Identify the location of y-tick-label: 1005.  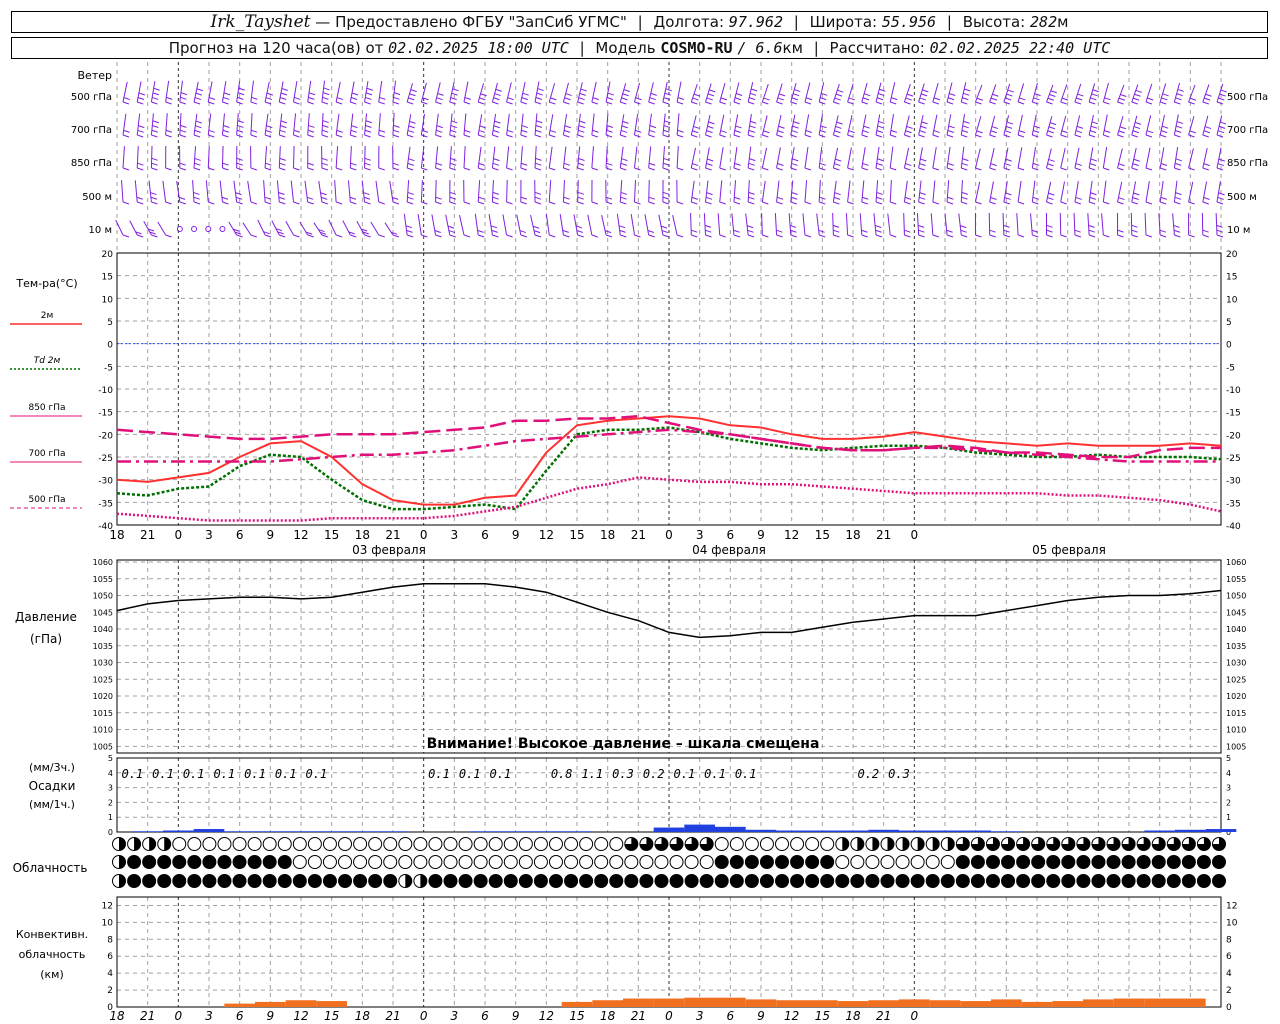
(103, 746).